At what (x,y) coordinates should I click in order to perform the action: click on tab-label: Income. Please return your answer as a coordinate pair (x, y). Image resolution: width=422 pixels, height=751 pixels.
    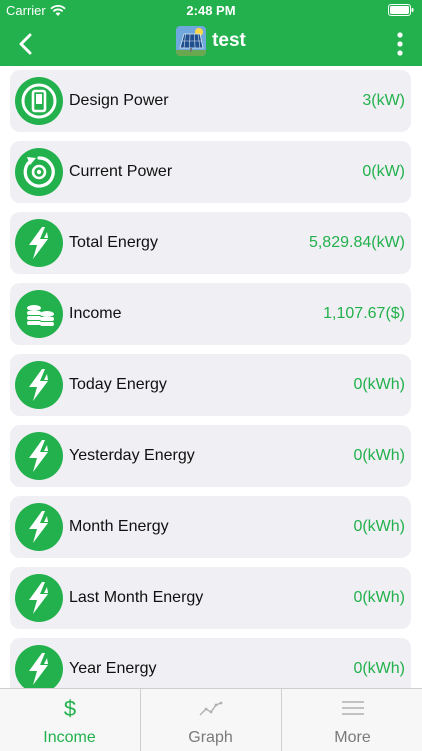
    Looking at the image, I should click on (69, 737).